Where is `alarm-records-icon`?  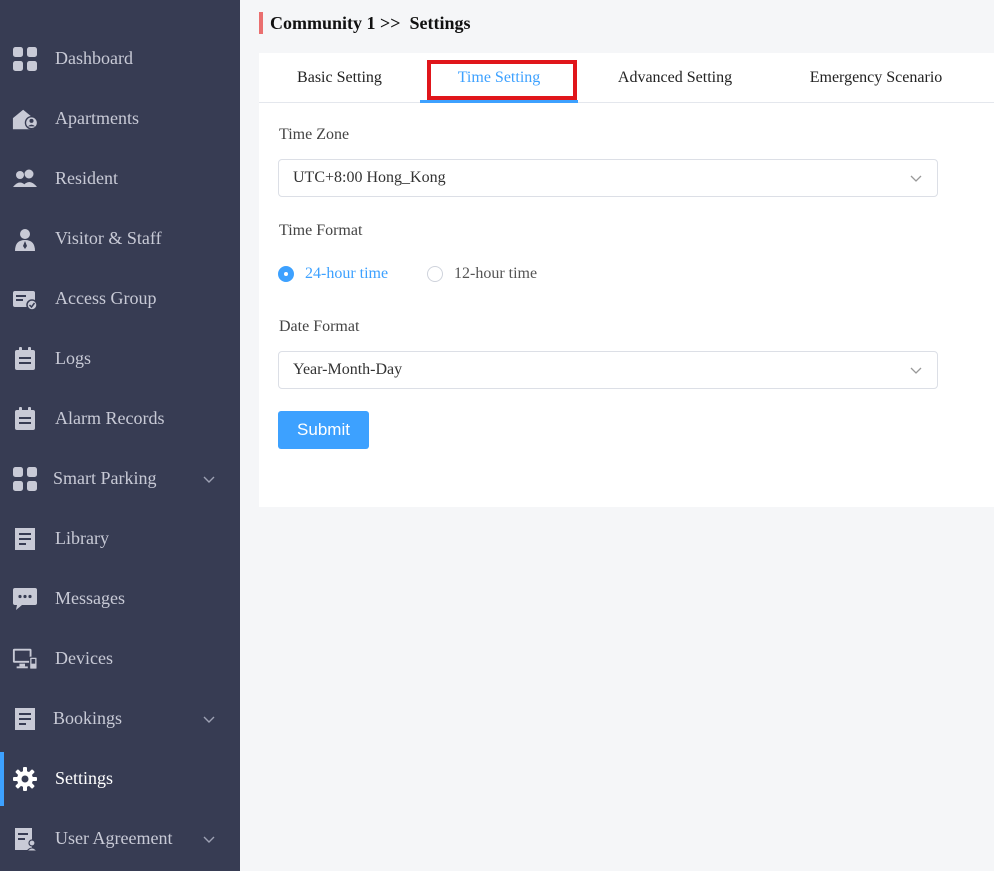
alarm-records-icon is located at coordinates (25, 418).